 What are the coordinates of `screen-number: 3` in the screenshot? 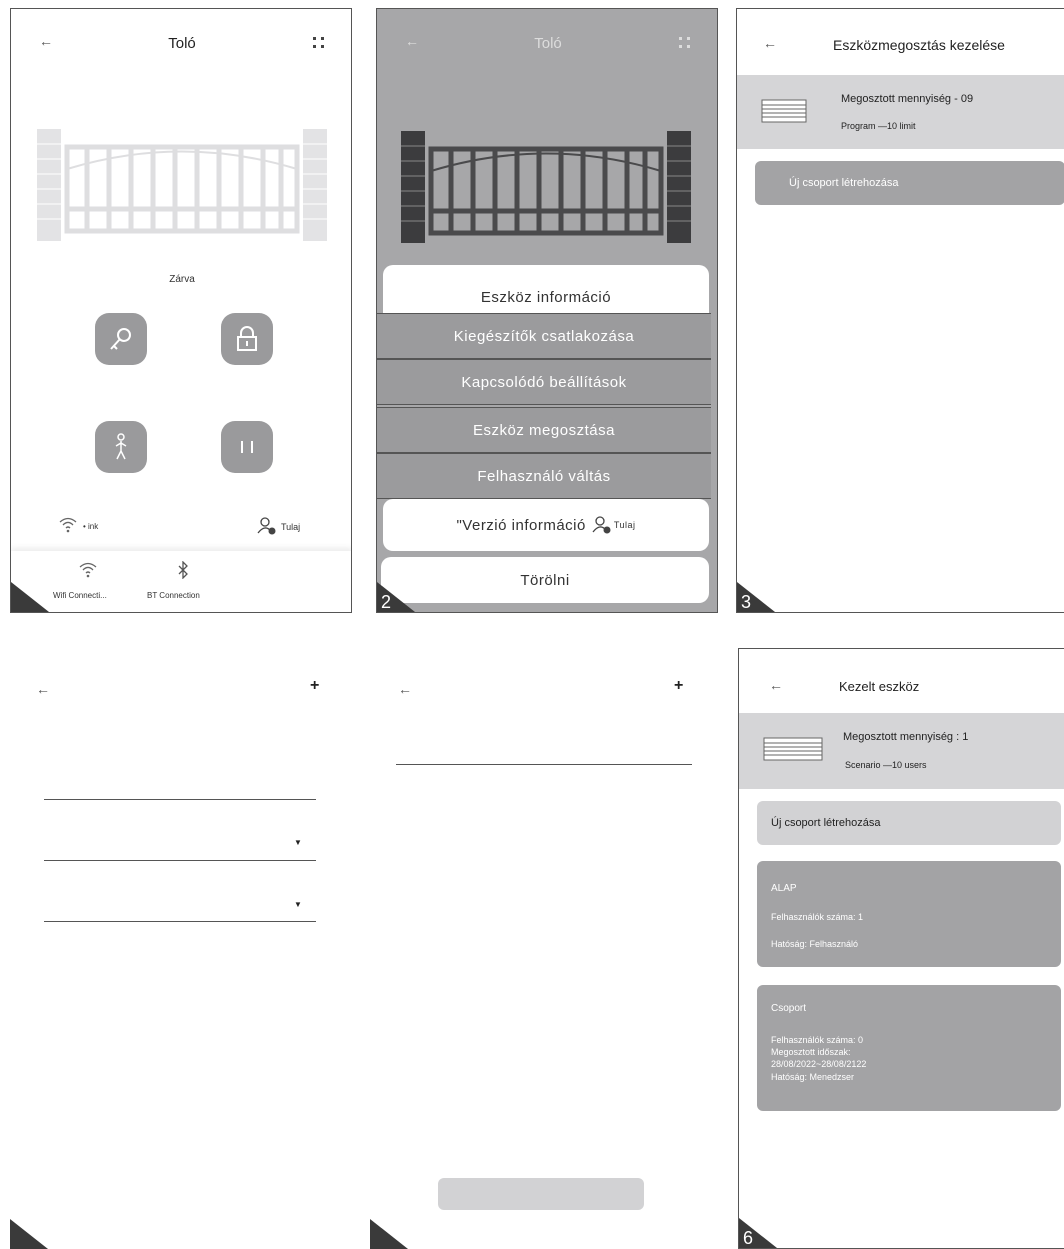 It's located at (746, 602).